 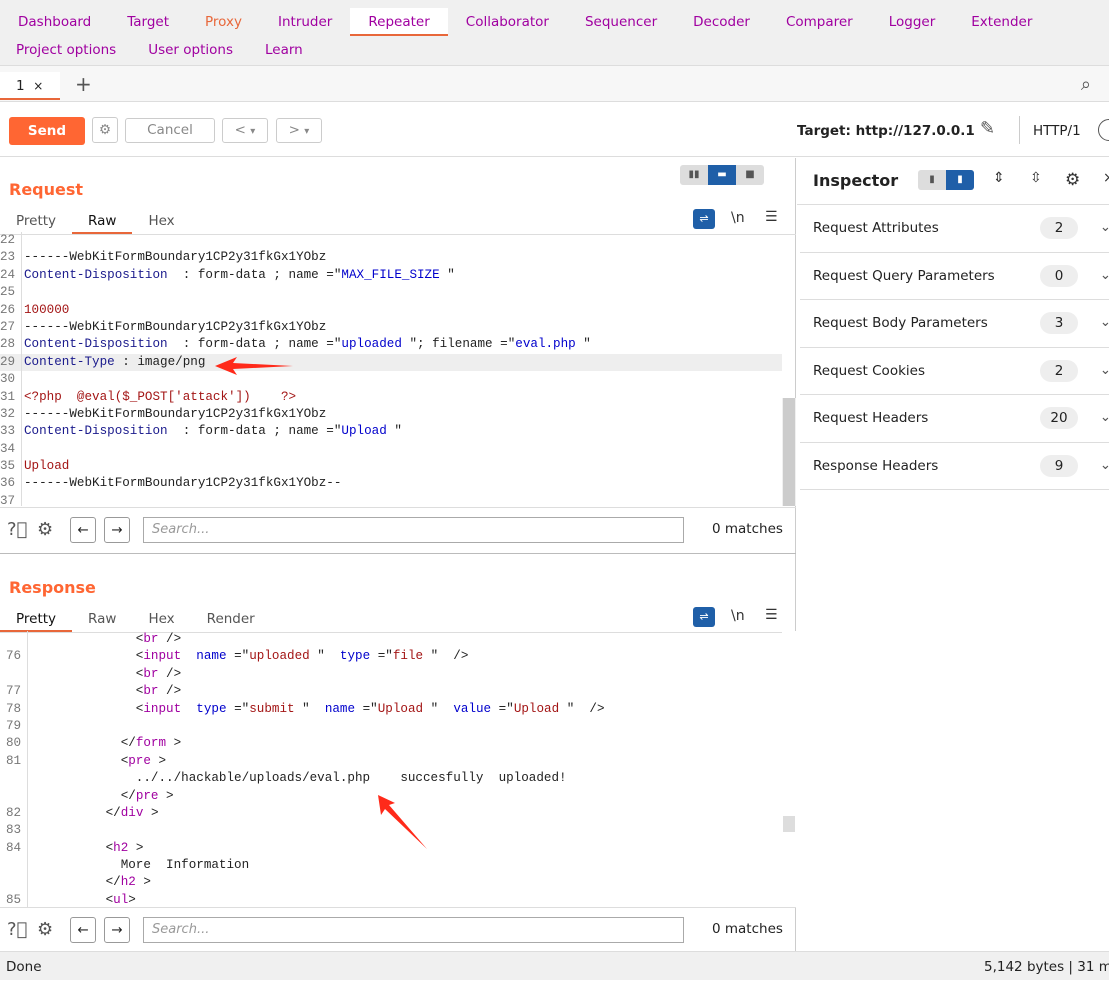 I want to click on close-tab-icon: ×, so click(x=38, y=86).